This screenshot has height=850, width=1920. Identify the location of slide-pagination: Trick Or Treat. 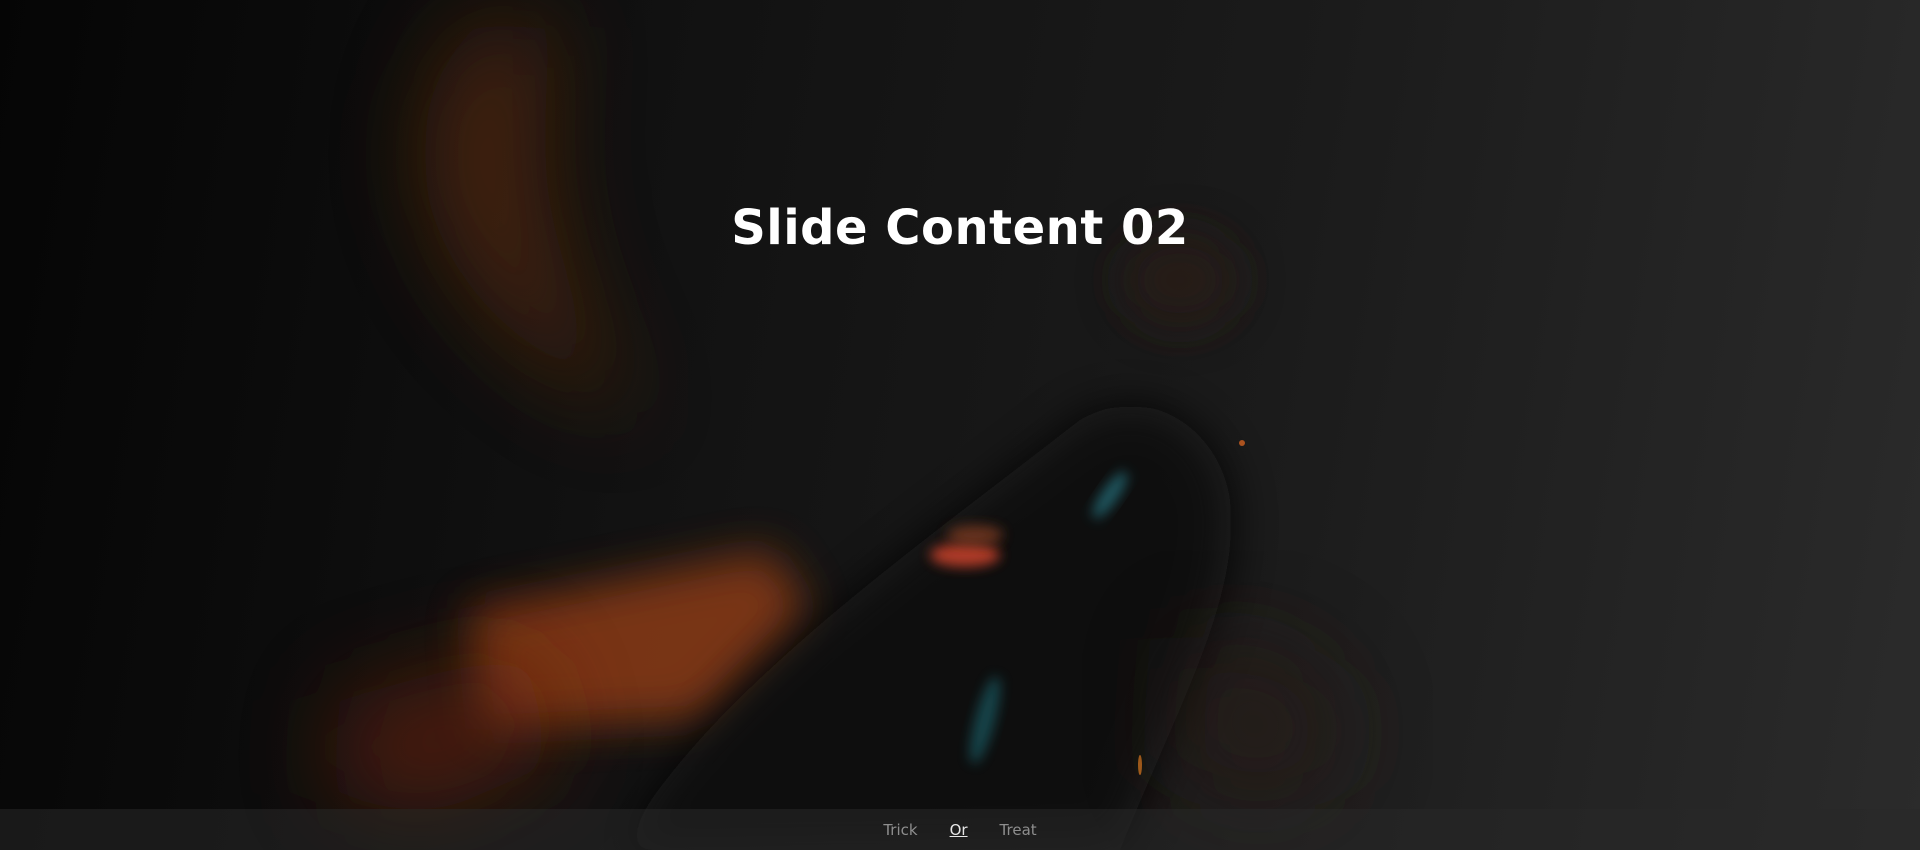
(960, 829).